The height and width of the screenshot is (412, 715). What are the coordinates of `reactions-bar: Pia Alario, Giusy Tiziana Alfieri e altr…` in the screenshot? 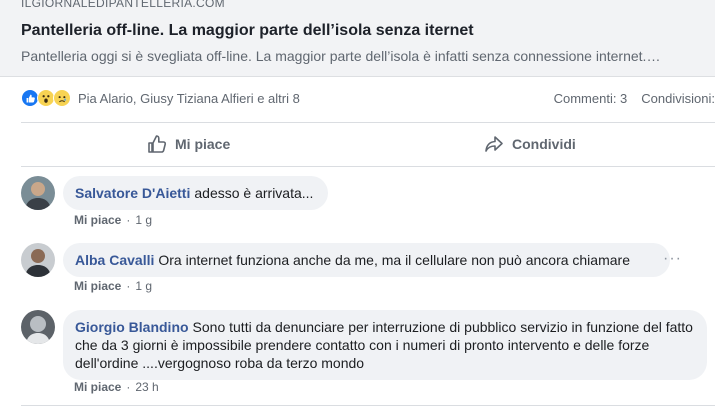 It's located at (368, 100).